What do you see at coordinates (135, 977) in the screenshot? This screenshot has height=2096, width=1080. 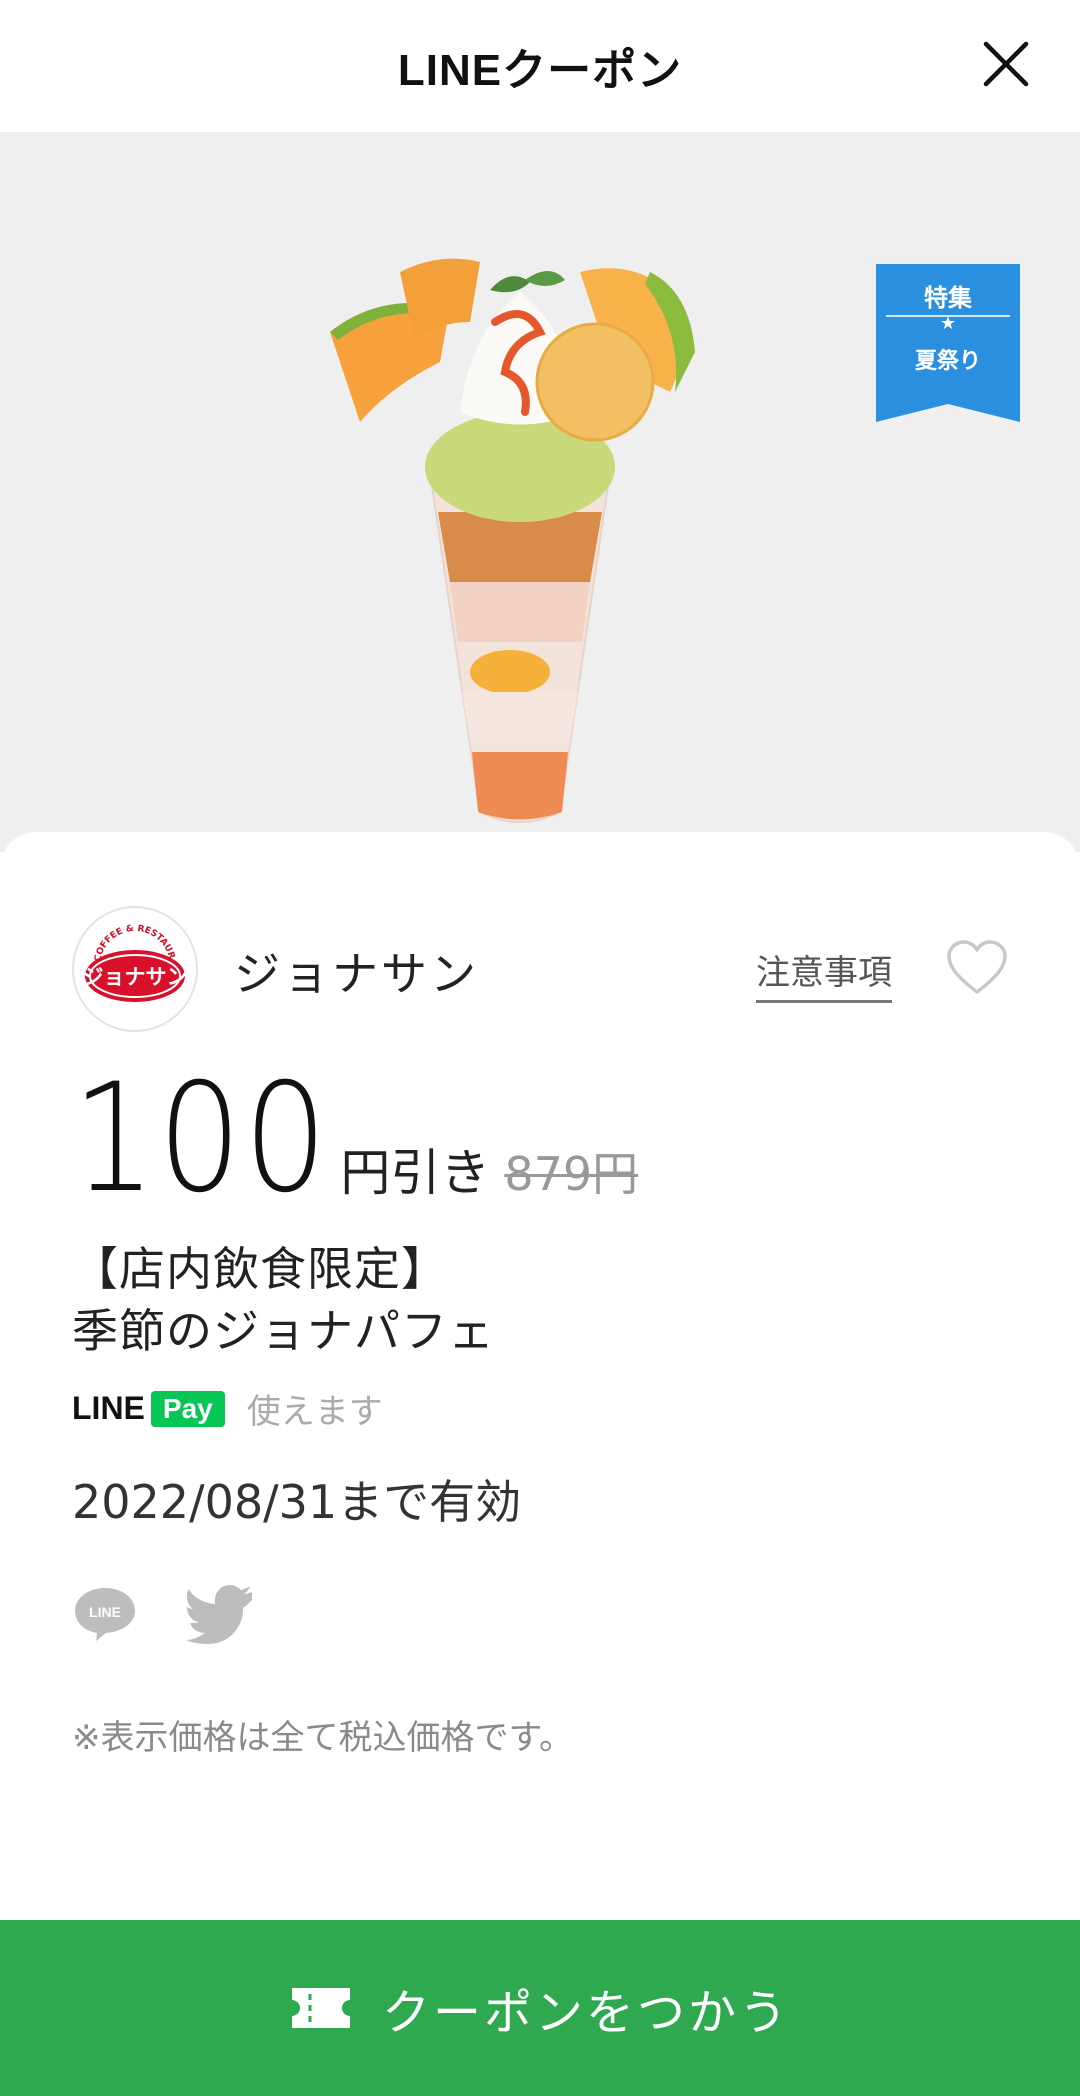 I see `svg-text: ジョナサン` at bounding box center [135, 977].